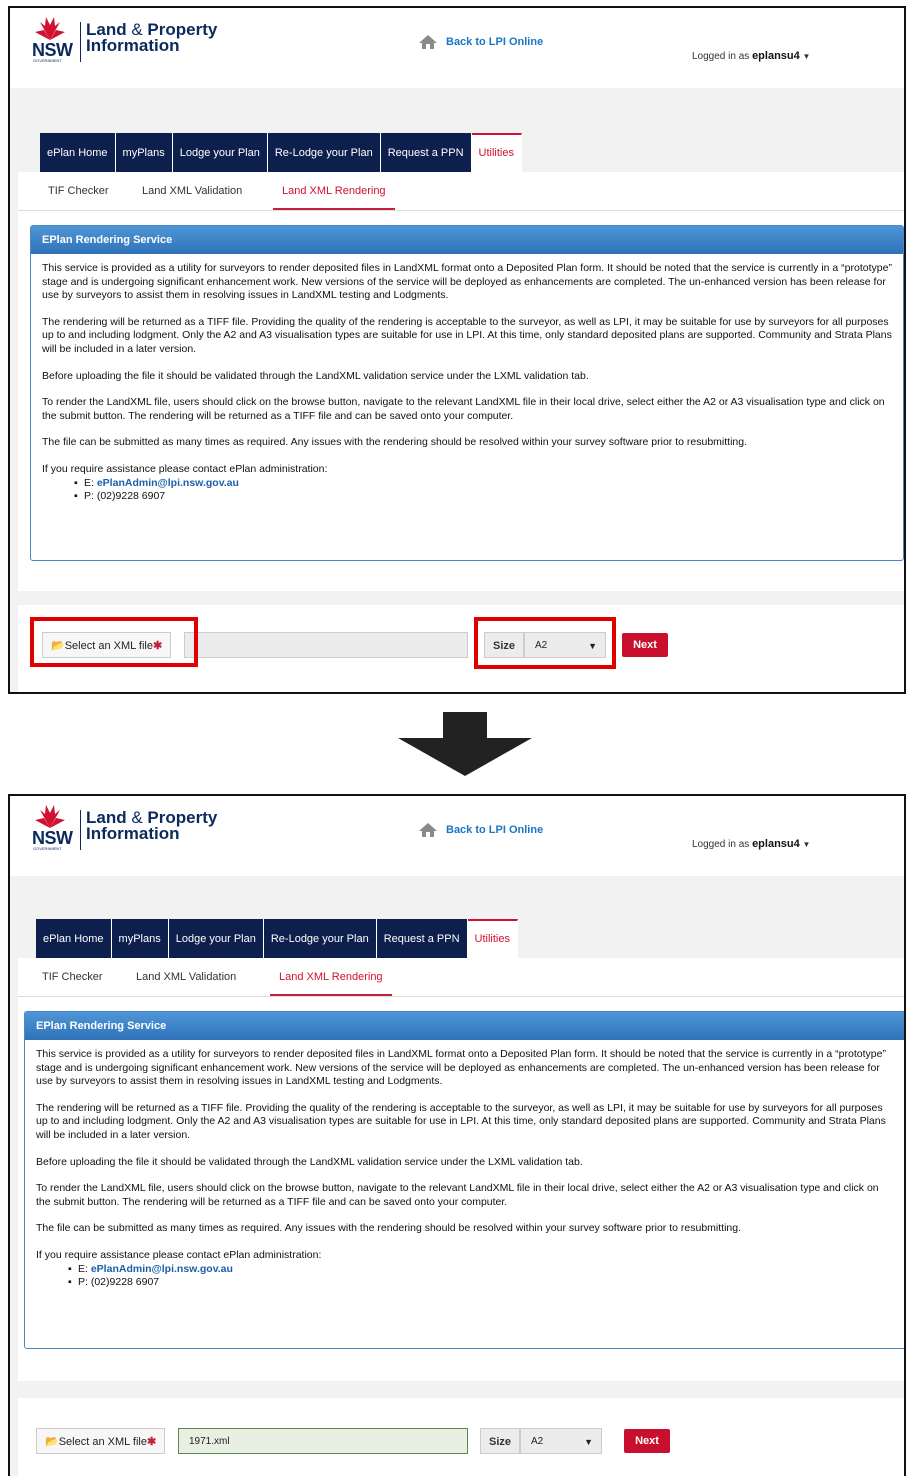  I want to click on size-select-value: A2, so click(537, 1441).